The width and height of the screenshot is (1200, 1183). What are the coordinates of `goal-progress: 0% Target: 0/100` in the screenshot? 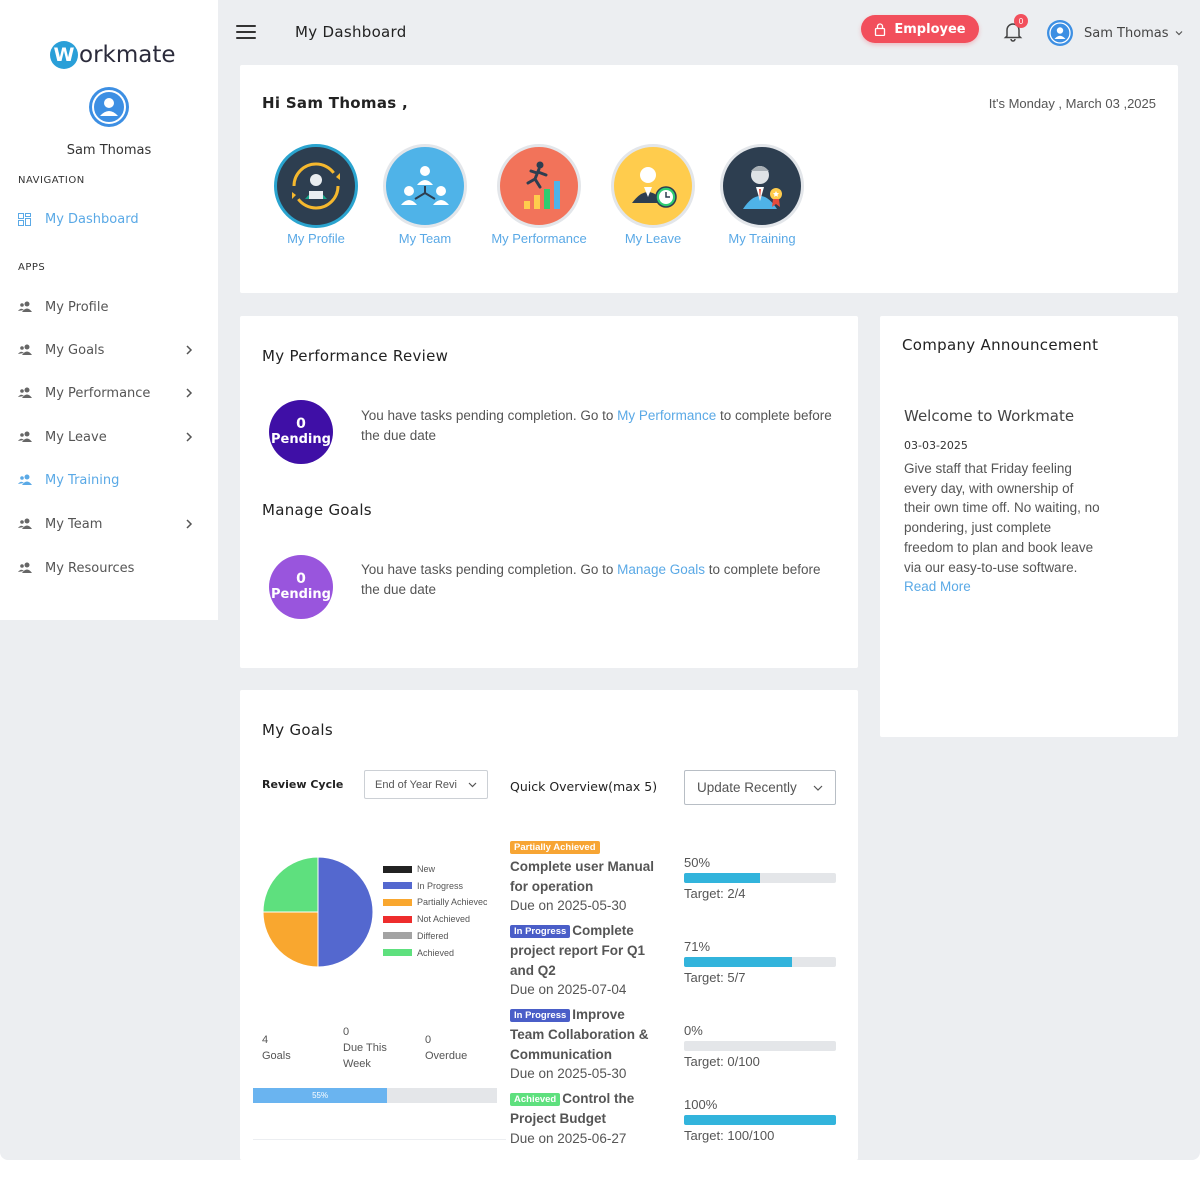 It's located at (760, 1046).